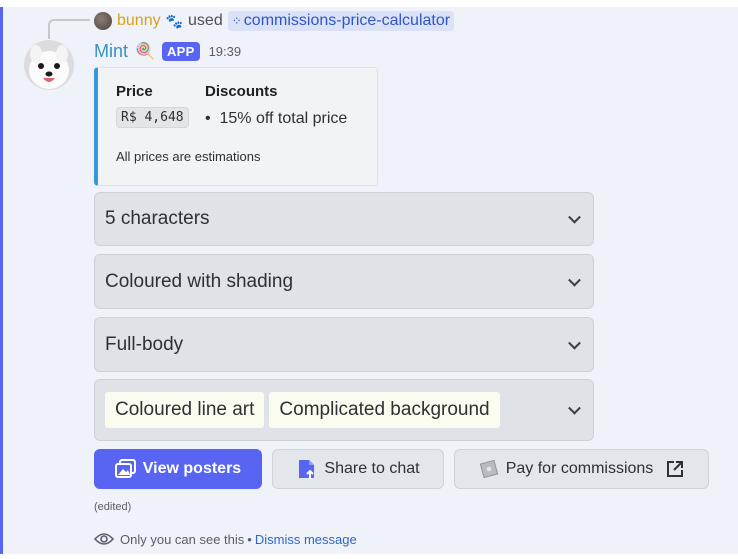  What do you see at coordinates (125, 468) in the screenshot?
I see `images-icon` at bounding box center [125, 468].